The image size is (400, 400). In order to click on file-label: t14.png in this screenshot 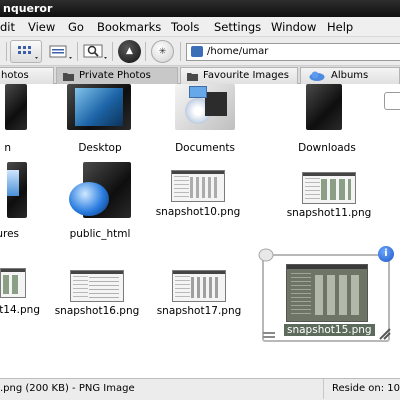, I will do `click(20, 310)`.